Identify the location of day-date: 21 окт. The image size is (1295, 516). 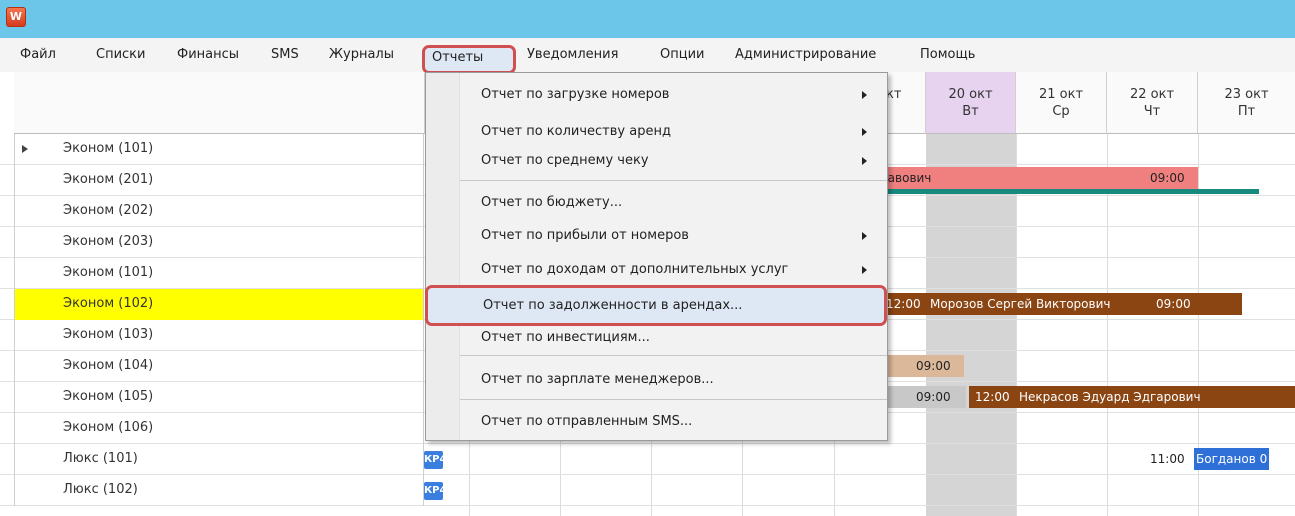
(1061, 94).